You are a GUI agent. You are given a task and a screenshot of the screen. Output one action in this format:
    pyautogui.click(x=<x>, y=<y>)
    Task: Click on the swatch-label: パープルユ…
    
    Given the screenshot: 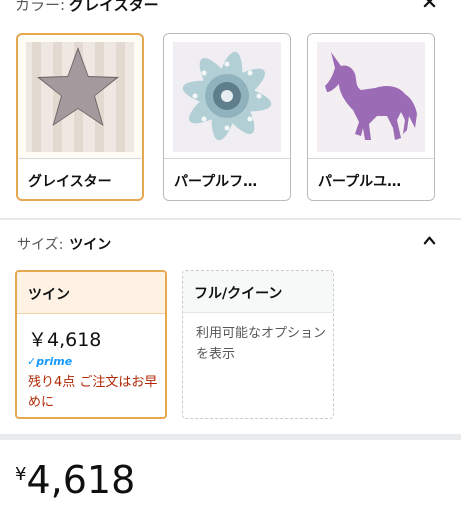 What is the action you would take?
    pyautogui.click(x=371, y=179)
    